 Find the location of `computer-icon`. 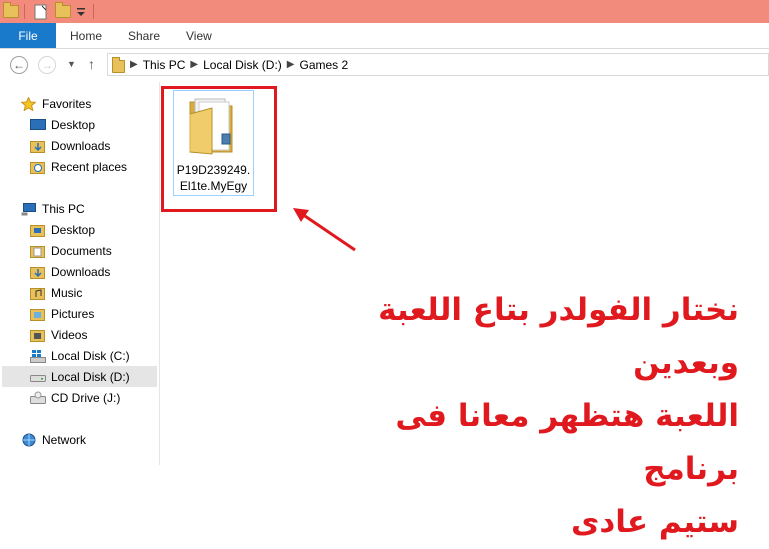

computer-icon is located at coordinates (29, 209).